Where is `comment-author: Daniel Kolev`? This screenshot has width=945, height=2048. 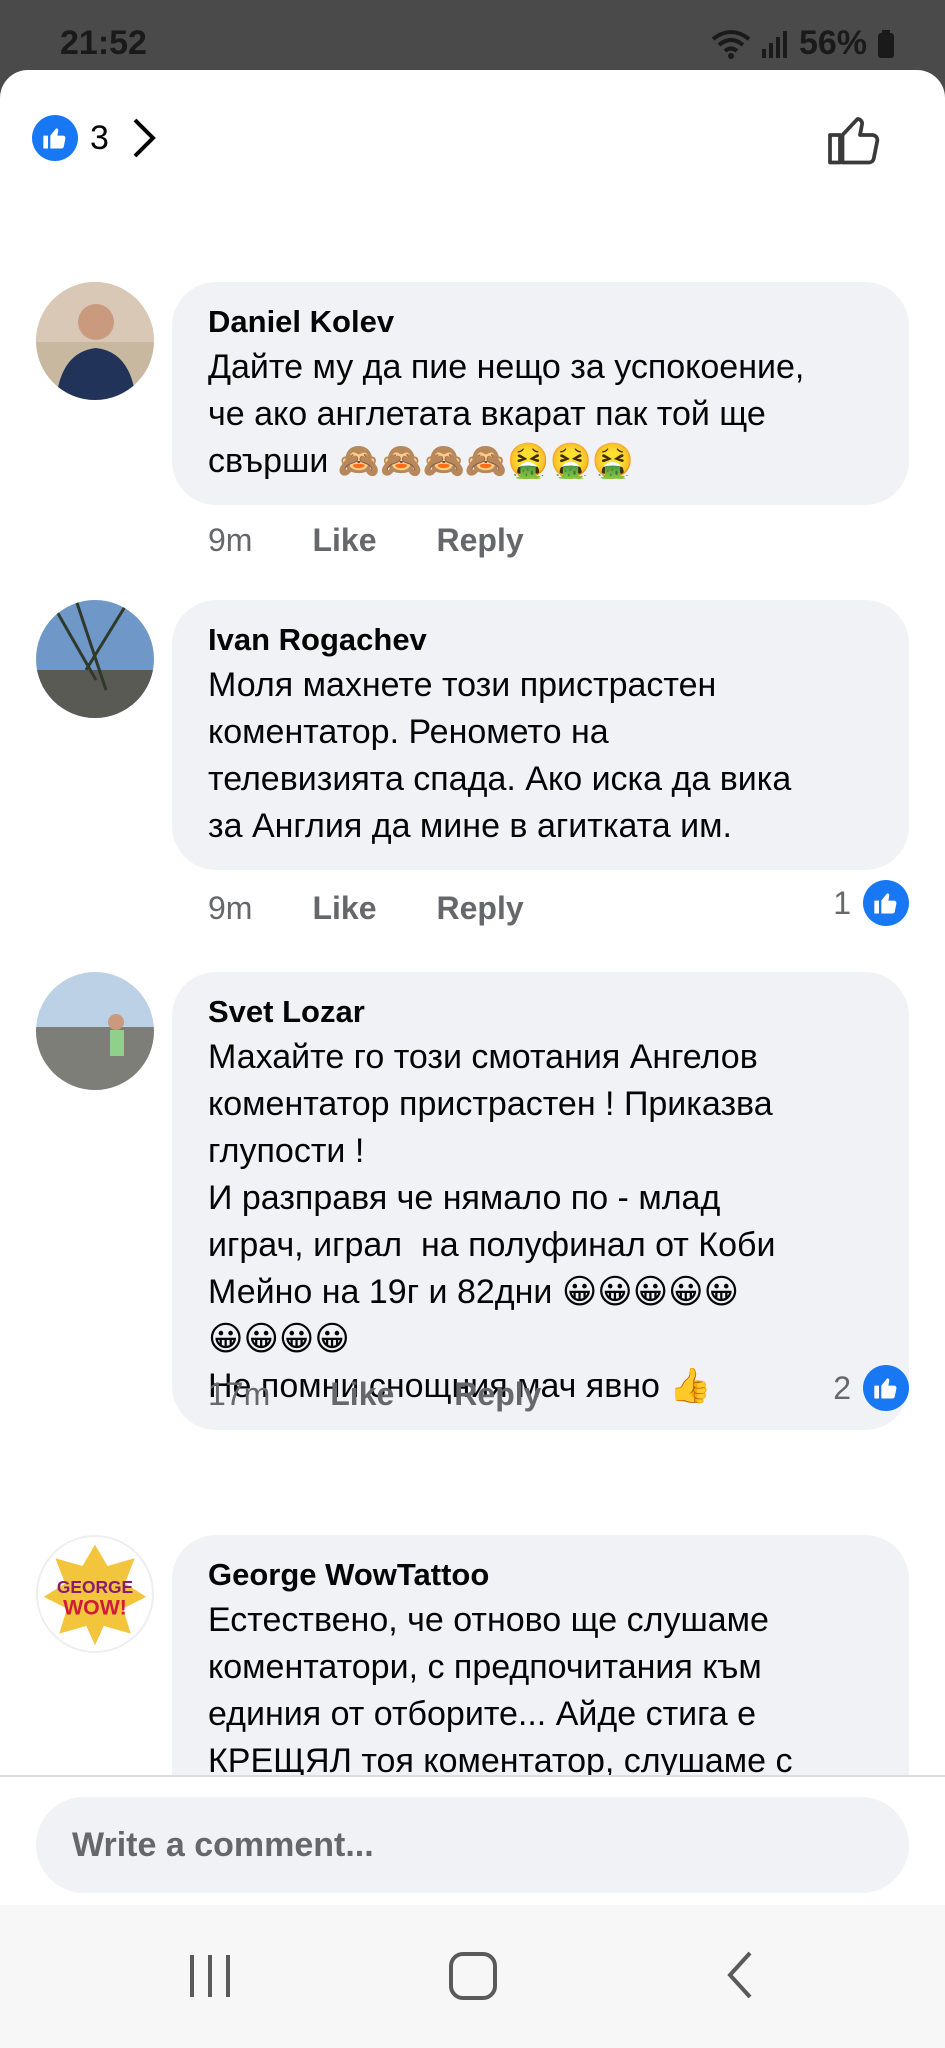
comment-author: Daniel Kolev is located at coordinates (540, 322).